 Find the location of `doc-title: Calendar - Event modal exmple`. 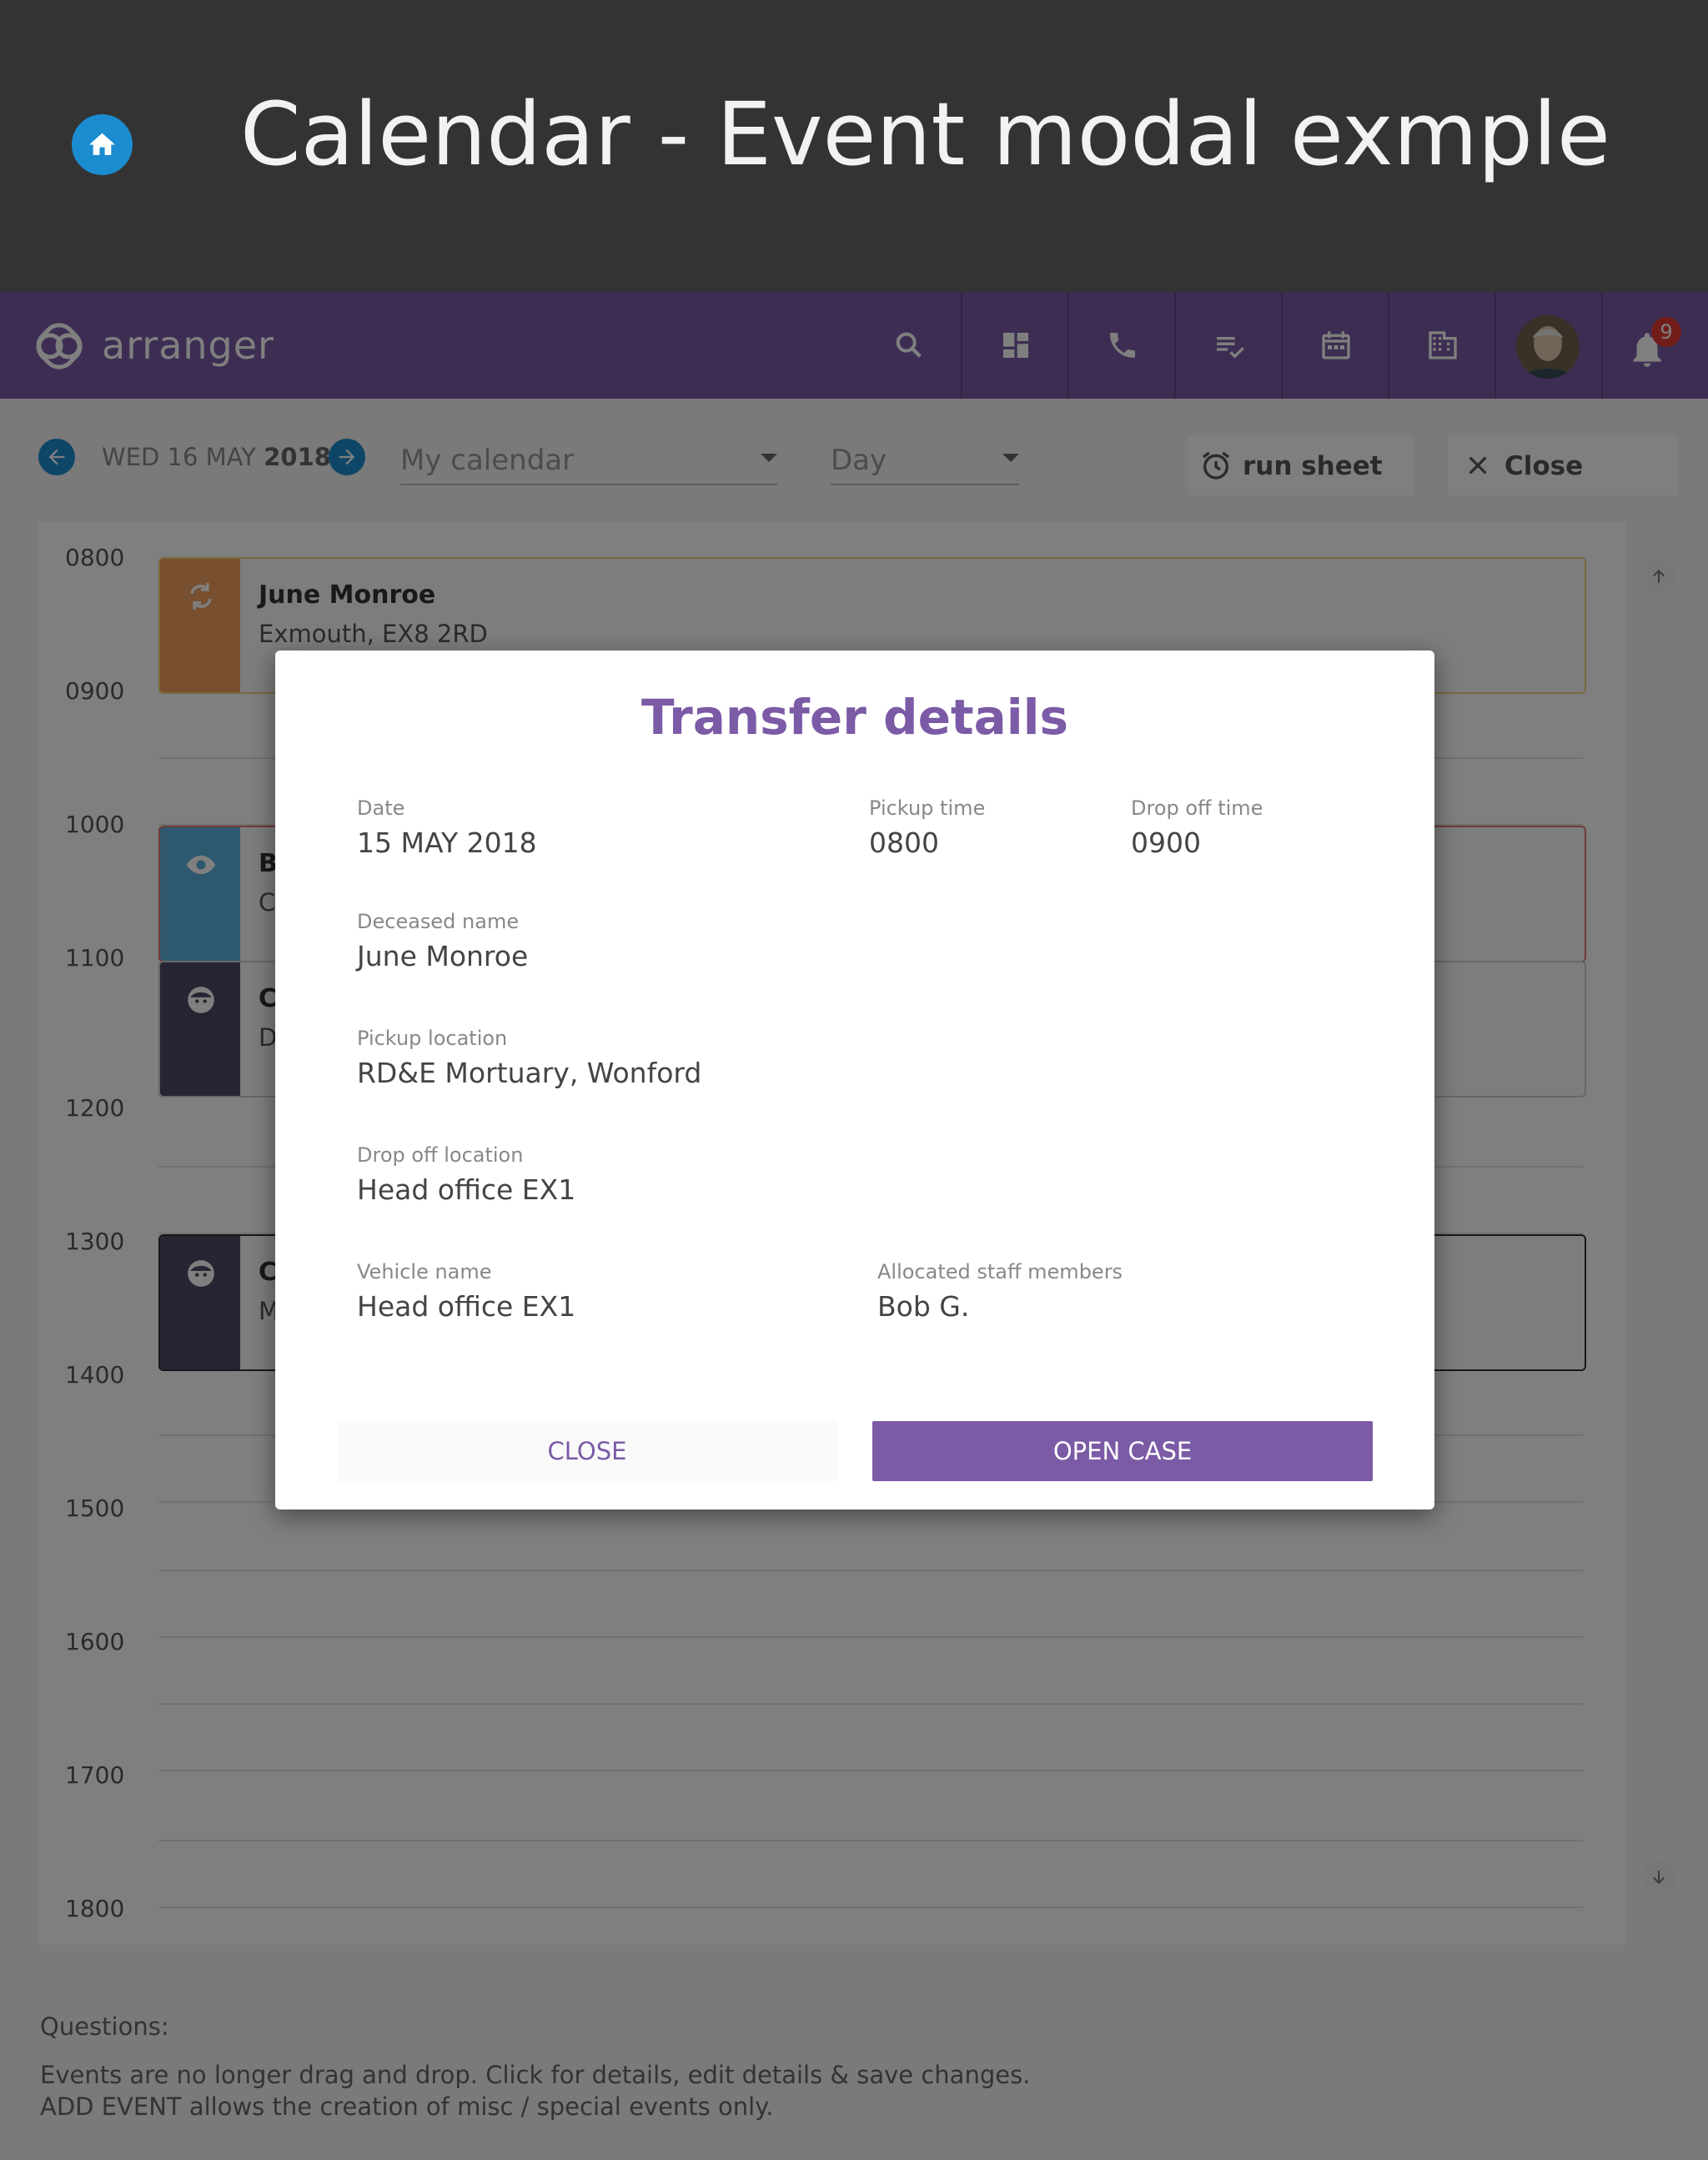

doc-title: Calendar - Event modal exmple is located at coordinates (925, 134).